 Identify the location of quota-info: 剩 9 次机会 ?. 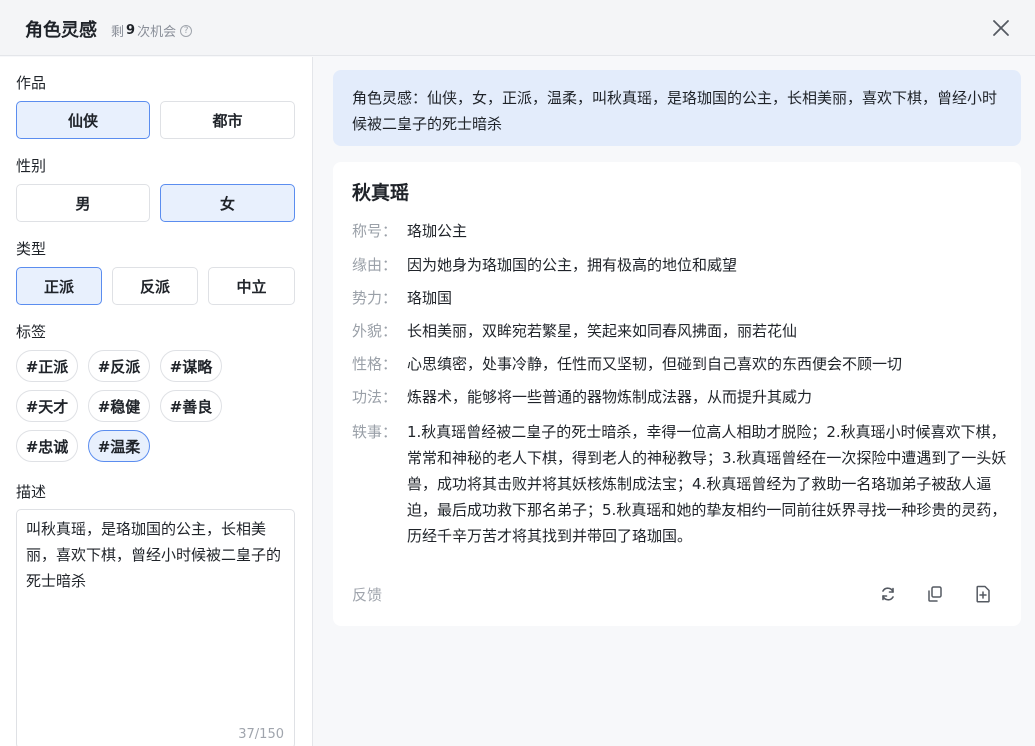
(152, 30).